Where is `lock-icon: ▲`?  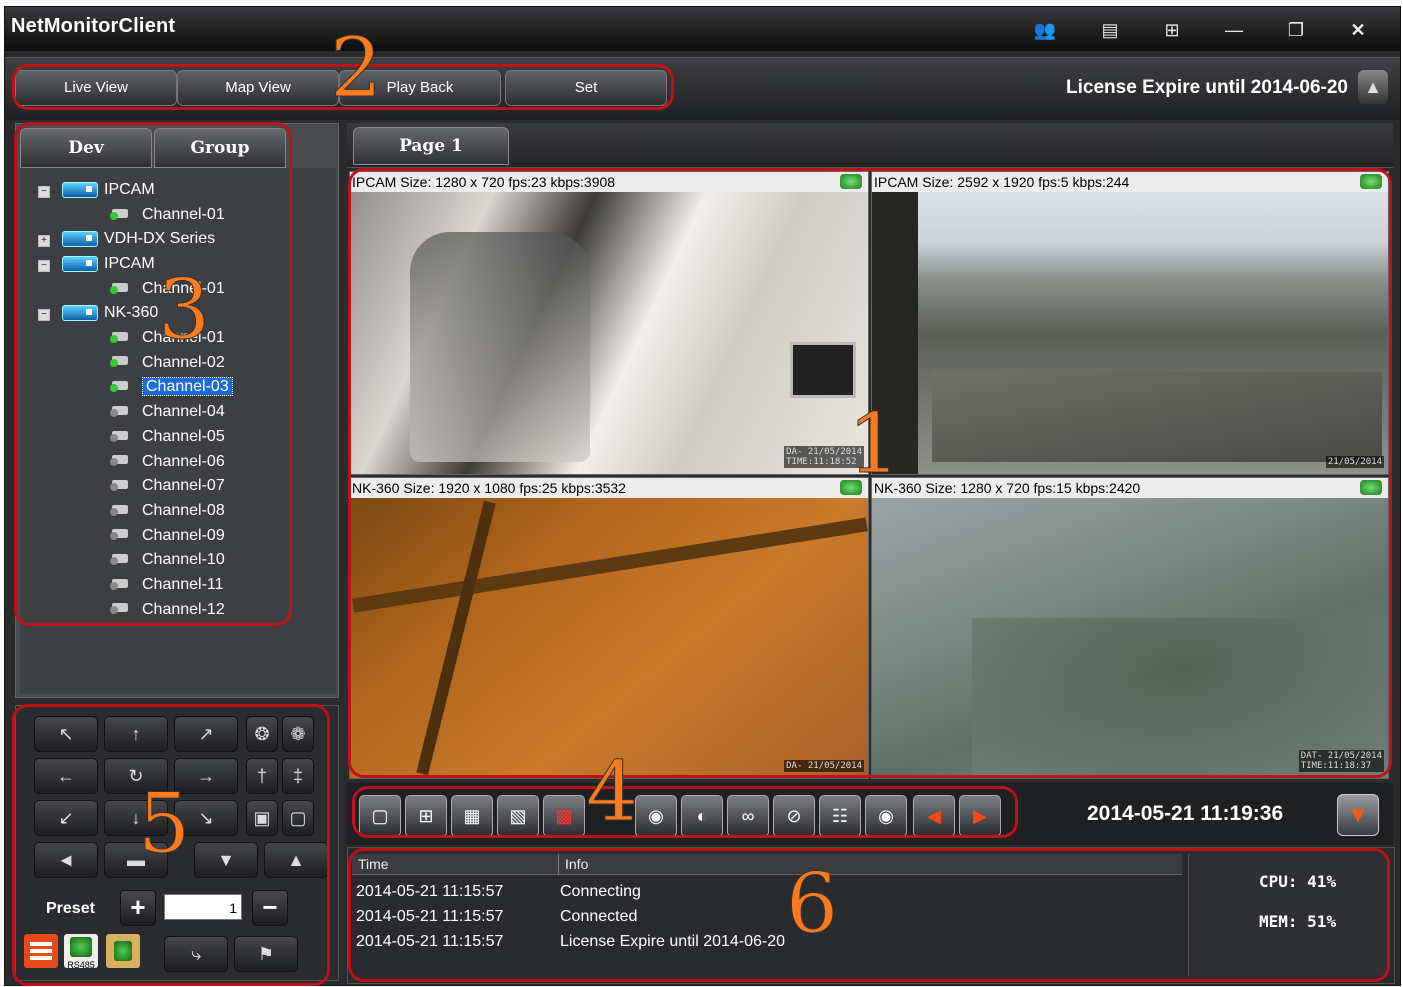 lock-icon: ▲ is located at coordinates (1373, 87).